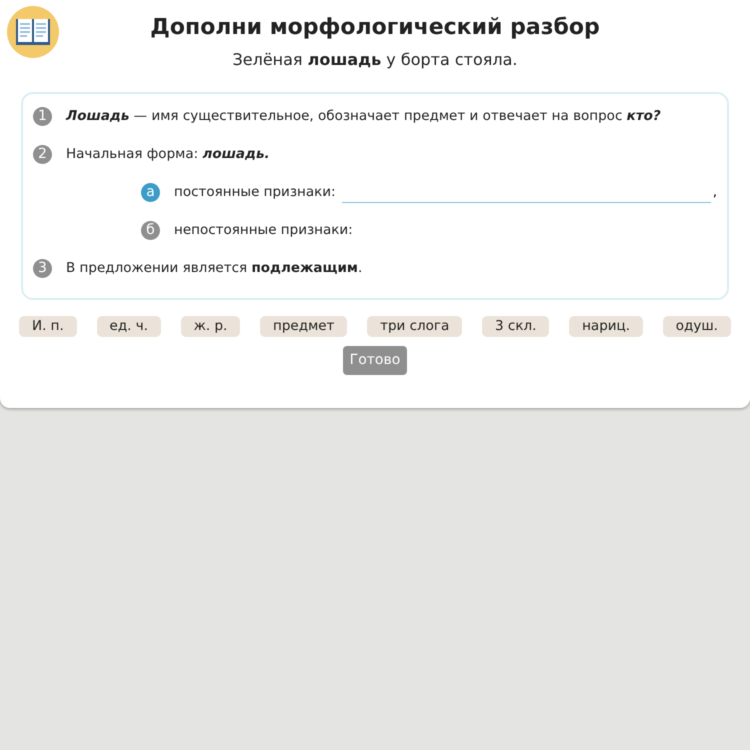  Describe the element at coordinates (150, 192) in the screenshot. I see `step-number: а` at that location.